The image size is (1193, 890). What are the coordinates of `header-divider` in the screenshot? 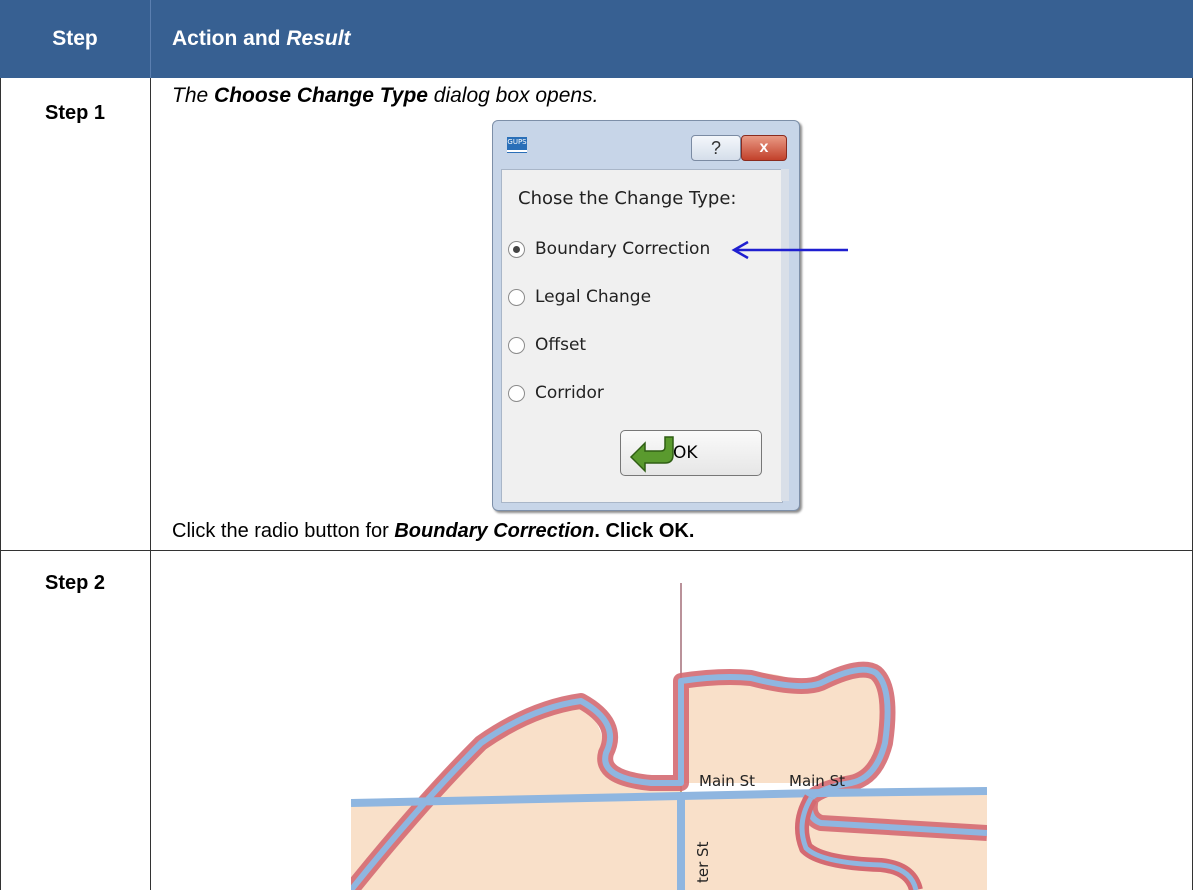 It's located at (150, 39).